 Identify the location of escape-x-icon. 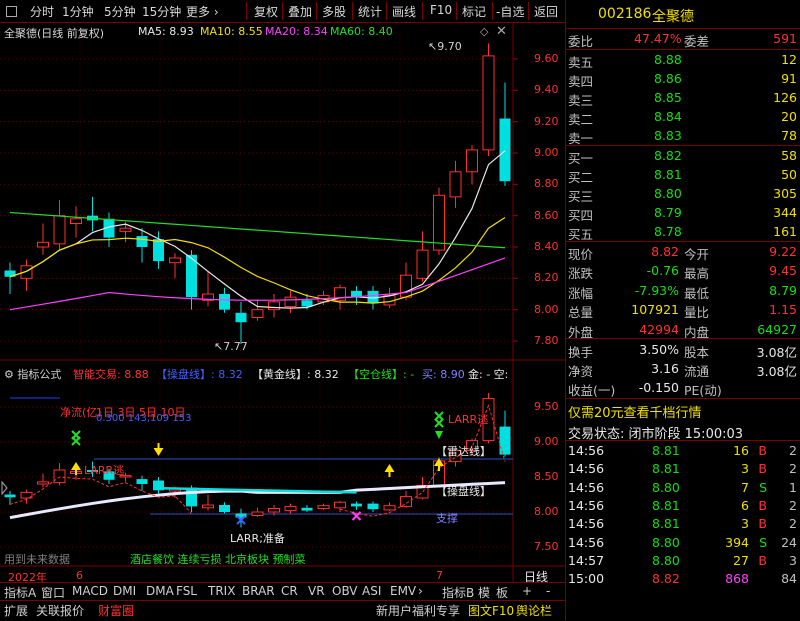
(439, 423).